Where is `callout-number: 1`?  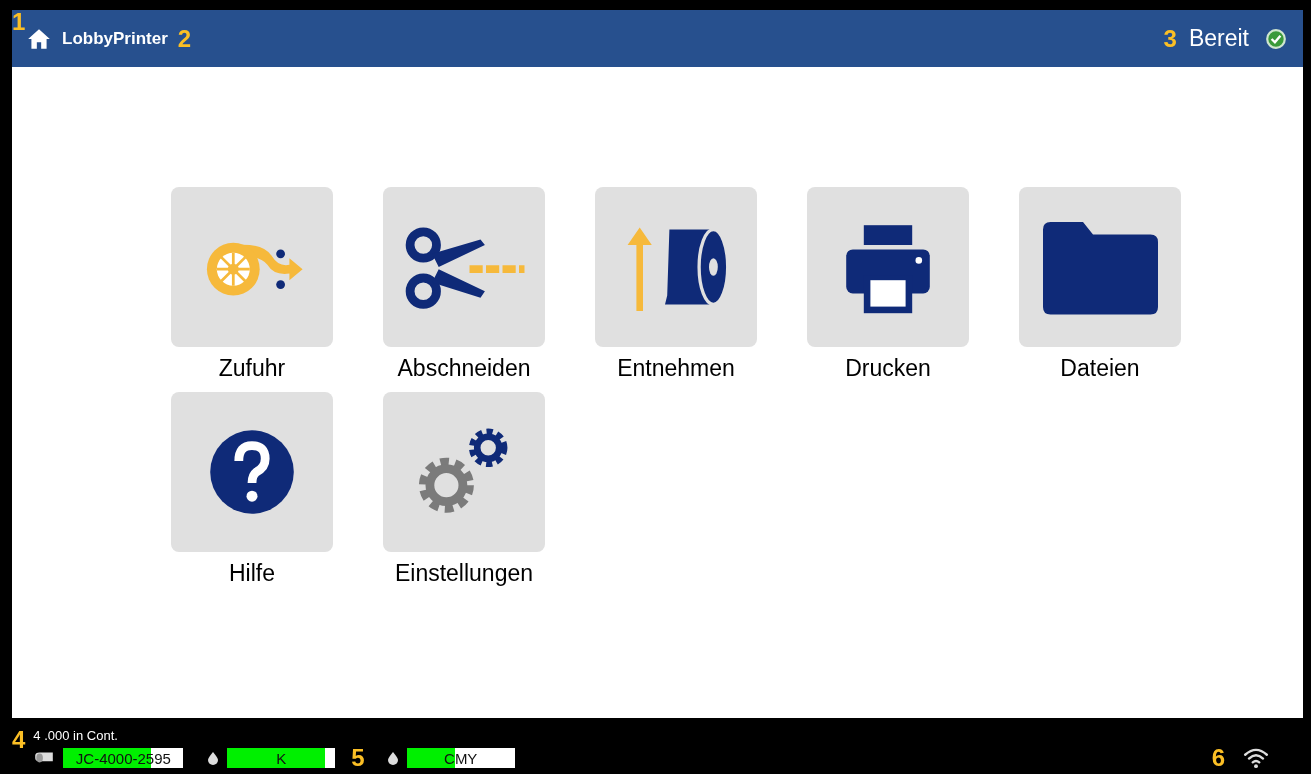 callout-number: 1 is located at coordinates (19, 22).